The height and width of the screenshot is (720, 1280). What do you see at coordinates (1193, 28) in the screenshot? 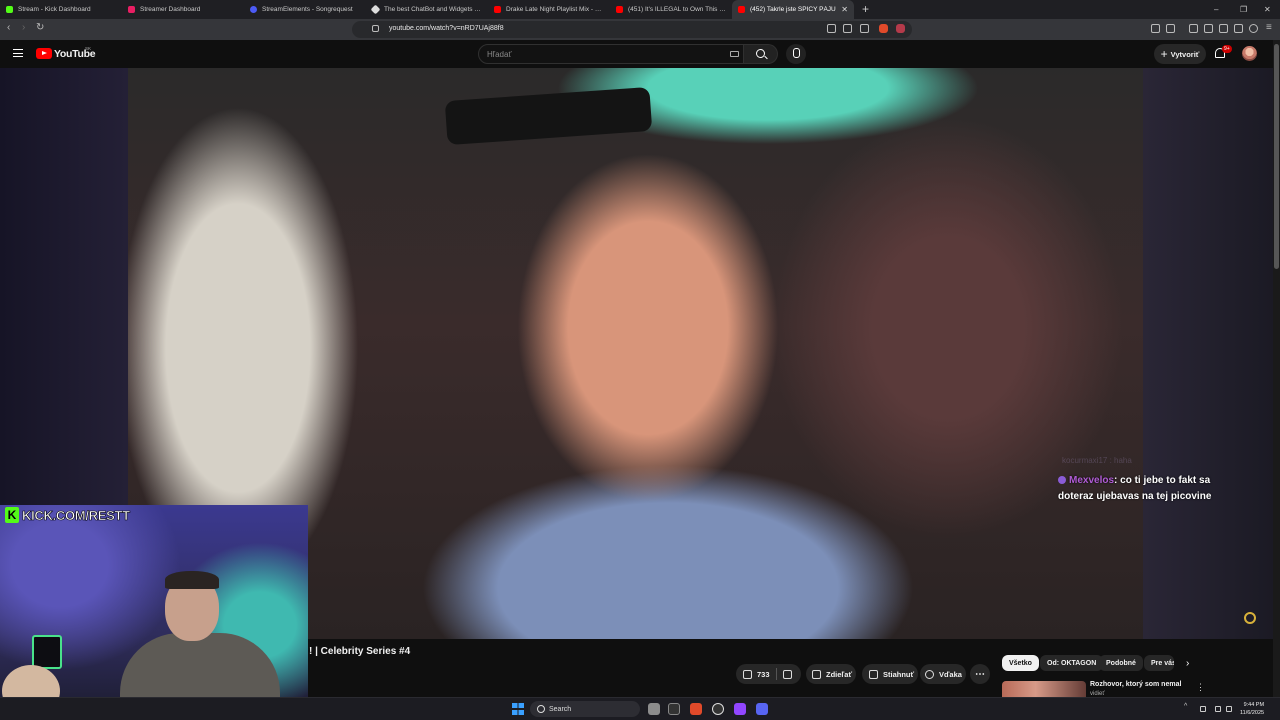
I see `media-icon` at bounding box center [1193, 28].